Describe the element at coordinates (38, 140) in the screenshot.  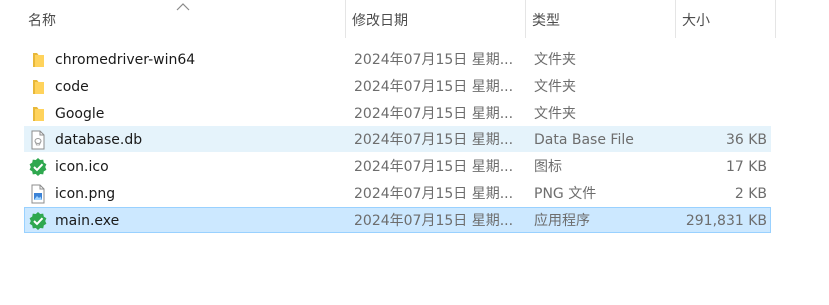
I see `database-file-icon` at that location.